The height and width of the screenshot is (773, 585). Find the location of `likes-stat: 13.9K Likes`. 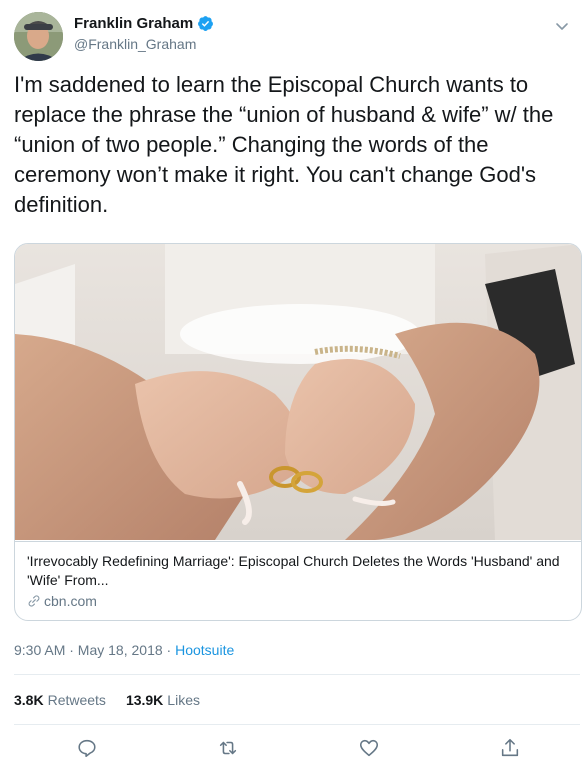

likes-stat: 13.9K Likes is located at coordinates (163, 700).